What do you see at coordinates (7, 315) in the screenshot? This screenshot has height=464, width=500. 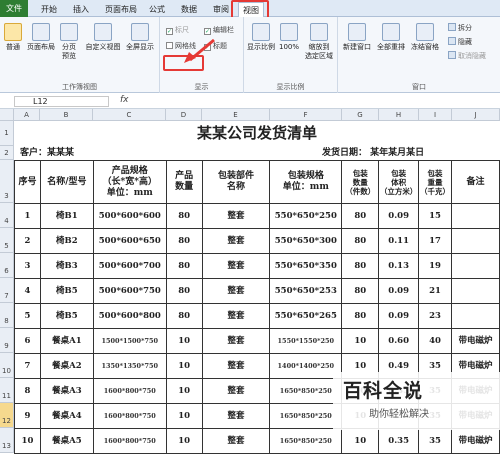 I see `row-header: 8` at bounding box center [7, 315].